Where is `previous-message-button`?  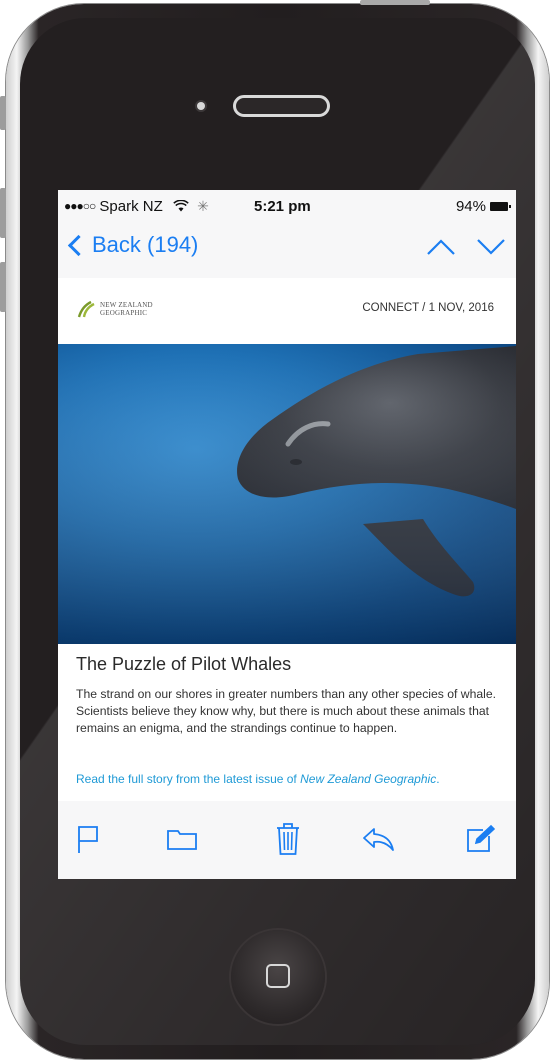
previous-message-button is located at coordinates (441, 247).